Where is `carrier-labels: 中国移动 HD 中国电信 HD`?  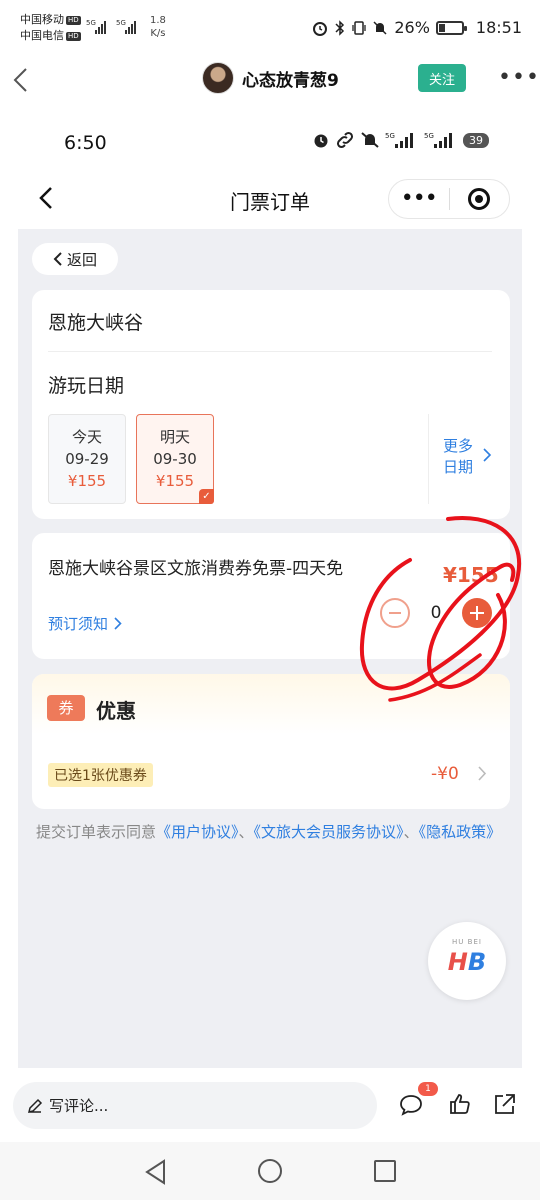
carrier-labels: 中国移动 HD 中国电信 HD is located at coordinates (50, 28).